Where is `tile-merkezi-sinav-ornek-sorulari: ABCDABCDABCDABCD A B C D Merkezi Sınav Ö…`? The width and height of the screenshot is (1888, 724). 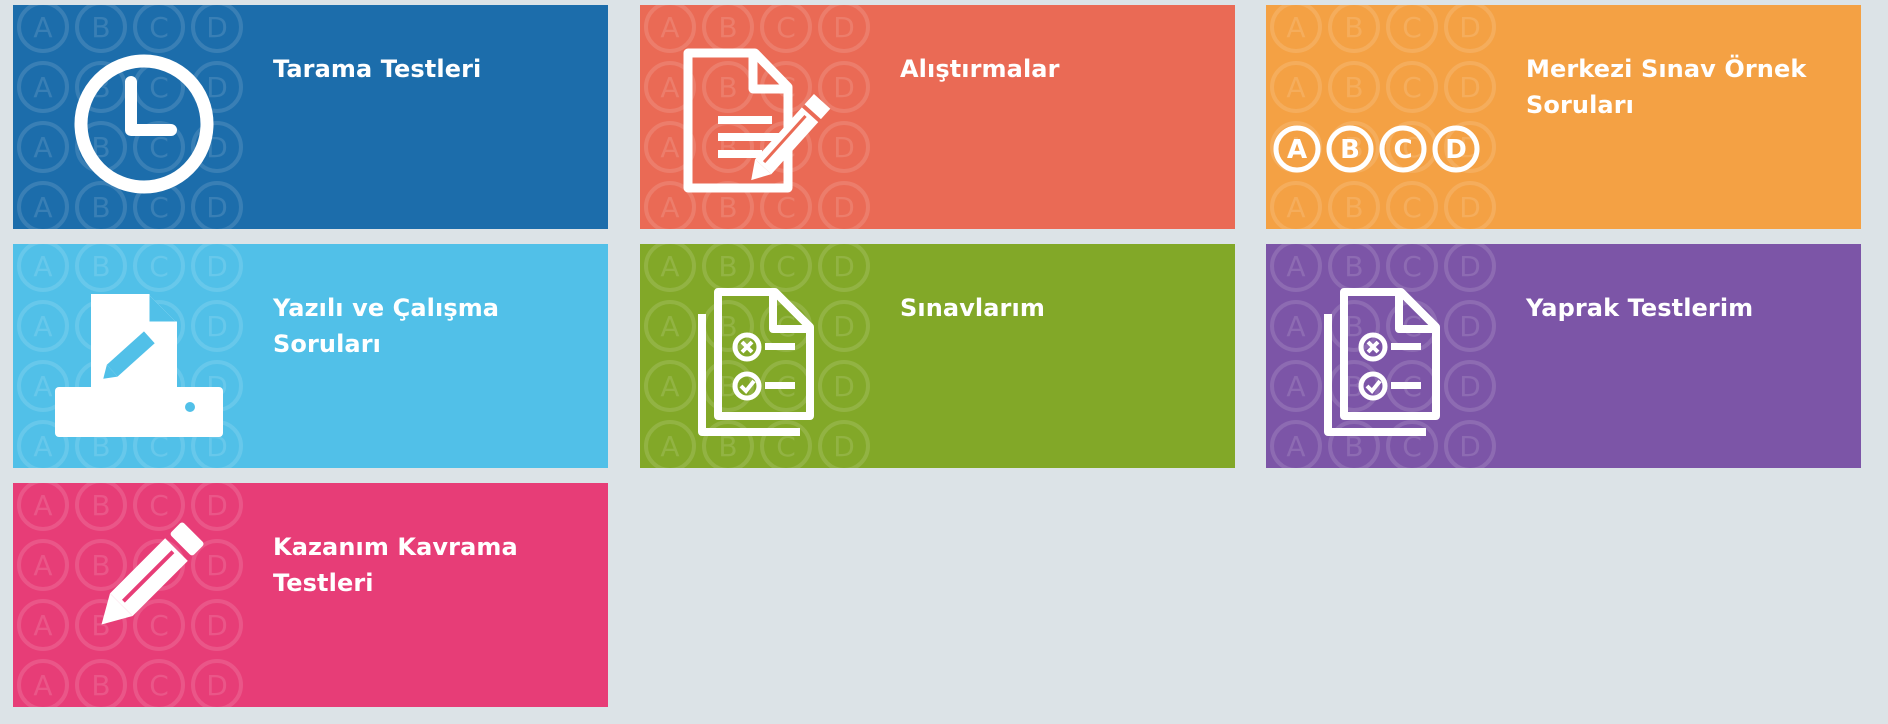 tile-merkezi-sinav-ornek-sorulari: ABCDABCDABCDABCD A B C D Merkezi Sınav Ö… is located at coordinates (1563, 117).